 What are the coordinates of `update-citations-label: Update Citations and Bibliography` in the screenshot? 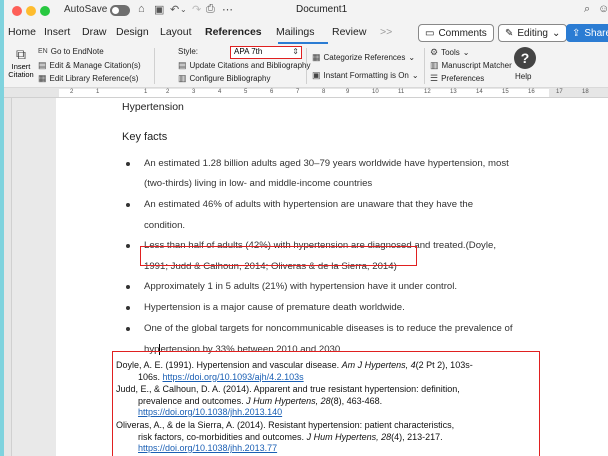 It's located at (250, 65).